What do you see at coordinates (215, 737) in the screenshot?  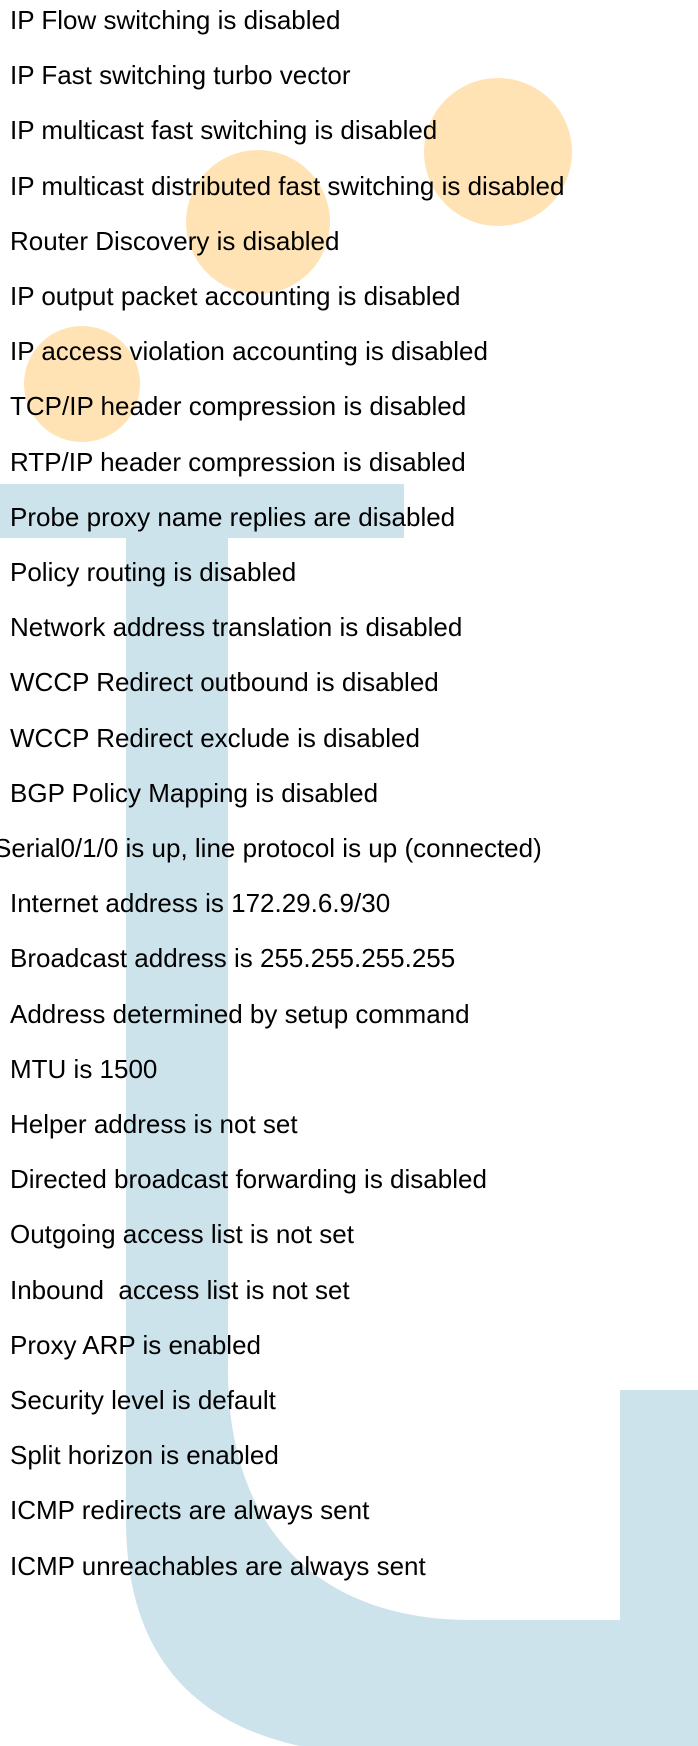 I see `status-line: WCCP Redirect exclude is disabled` at bounding box center [215, 737].